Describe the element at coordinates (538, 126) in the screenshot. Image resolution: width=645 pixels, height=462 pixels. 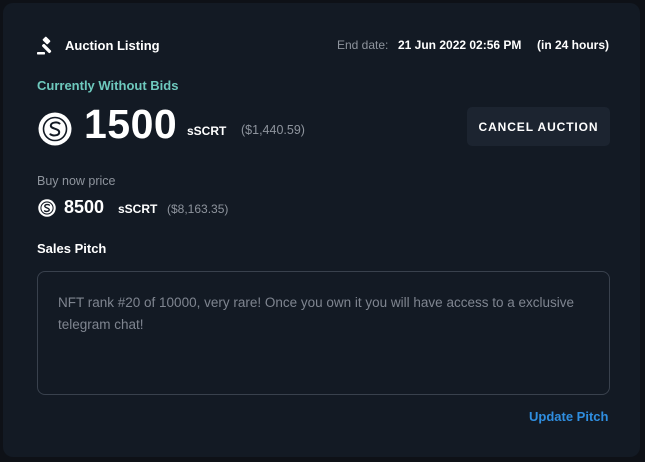
I see `cancel-auction-button: CANCEL AUCTION` at that location.